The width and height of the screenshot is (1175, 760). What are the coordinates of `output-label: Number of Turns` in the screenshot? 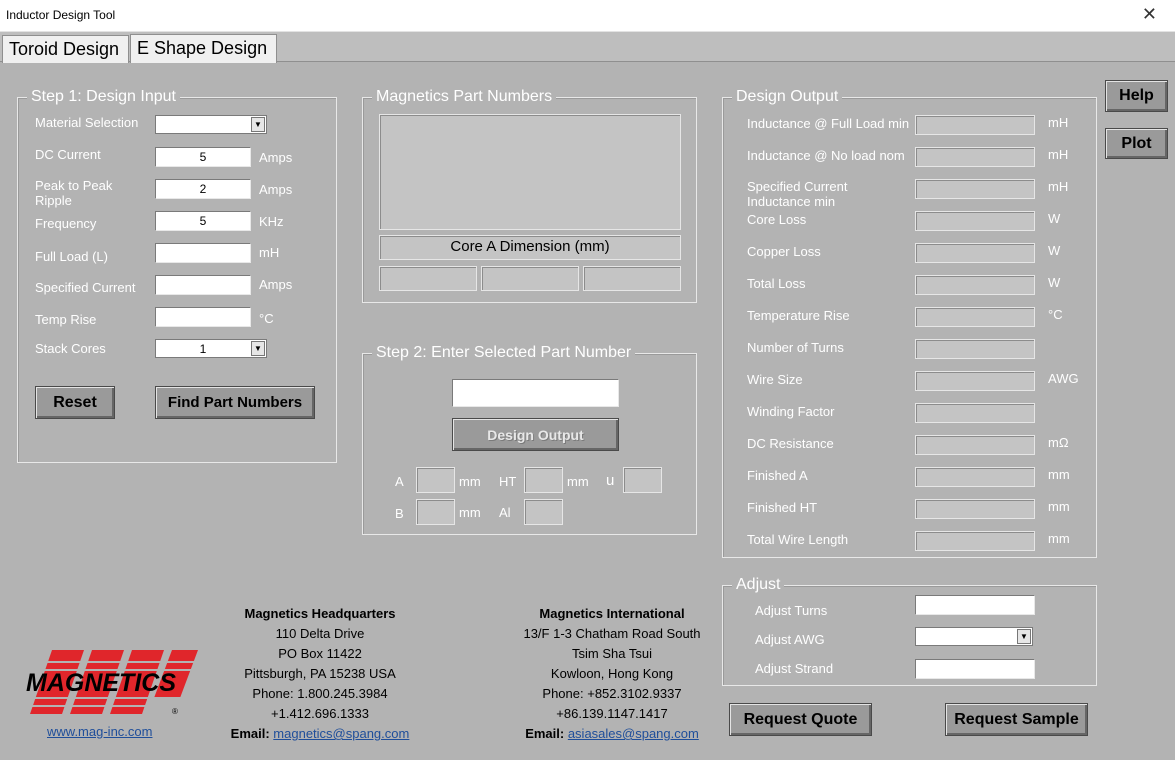 It's located at (795, 347).